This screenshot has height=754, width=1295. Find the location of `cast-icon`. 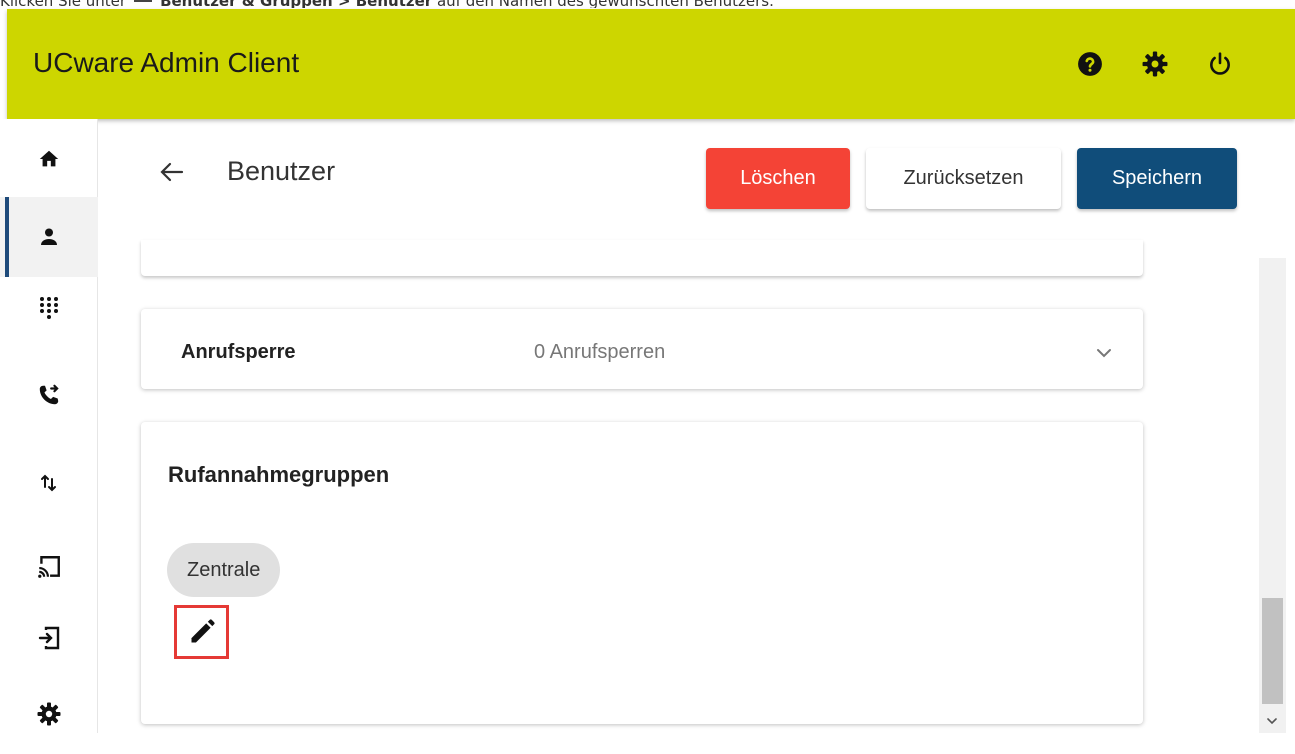

cast-icon is located at coordinates (49, 567).